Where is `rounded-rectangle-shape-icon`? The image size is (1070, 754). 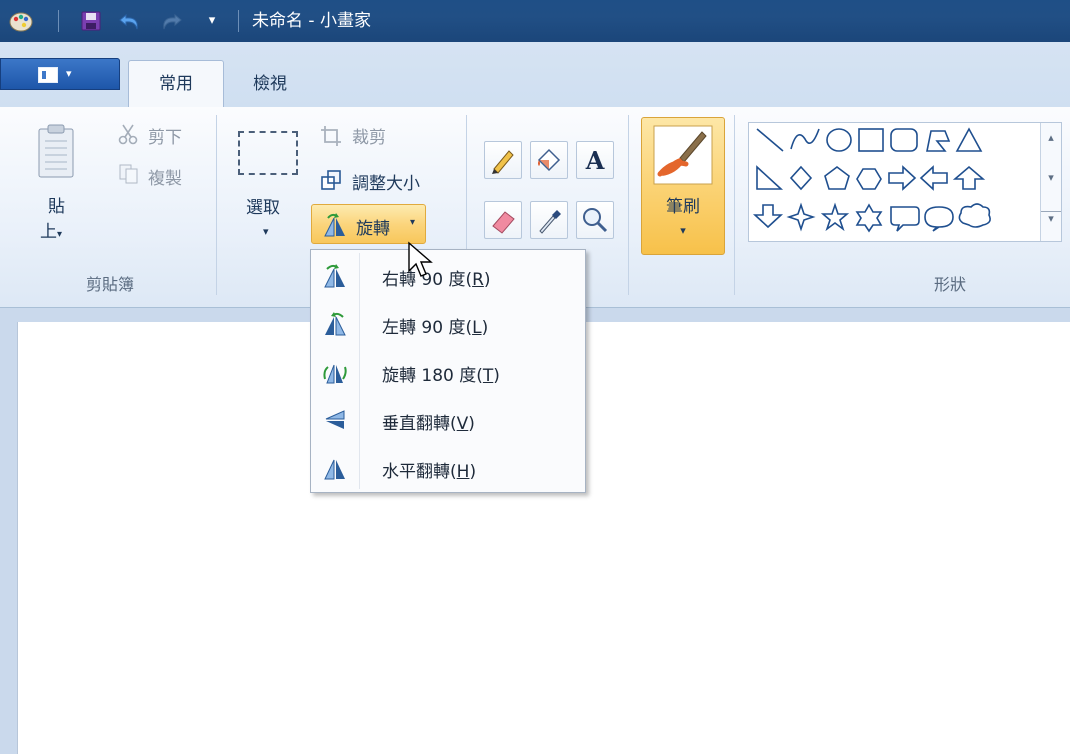 rounded-rectangle-shape-icon is located at coordinates (904, 140).